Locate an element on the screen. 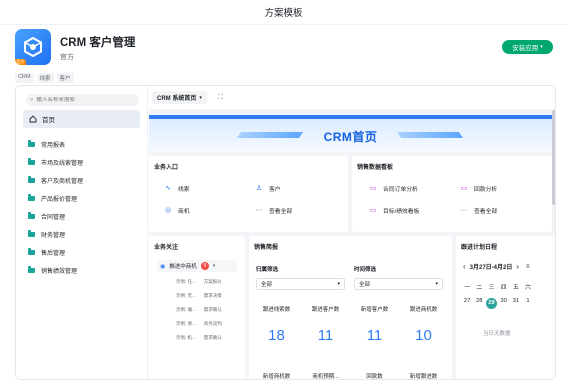  sidebar-item-performance: 销售绩效管理 is located at coordinates (55, 270).